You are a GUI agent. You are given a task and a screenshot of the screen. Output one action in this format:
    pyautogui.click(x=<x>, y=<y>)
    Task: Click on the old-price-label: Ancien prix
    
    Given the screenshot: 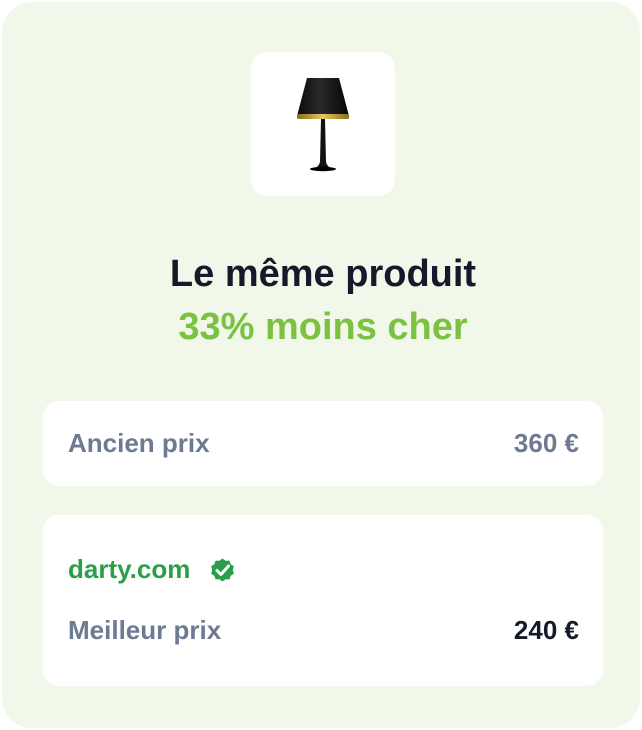 What is the action you would take?
    pyautogui.click(x=139, y=443)
    